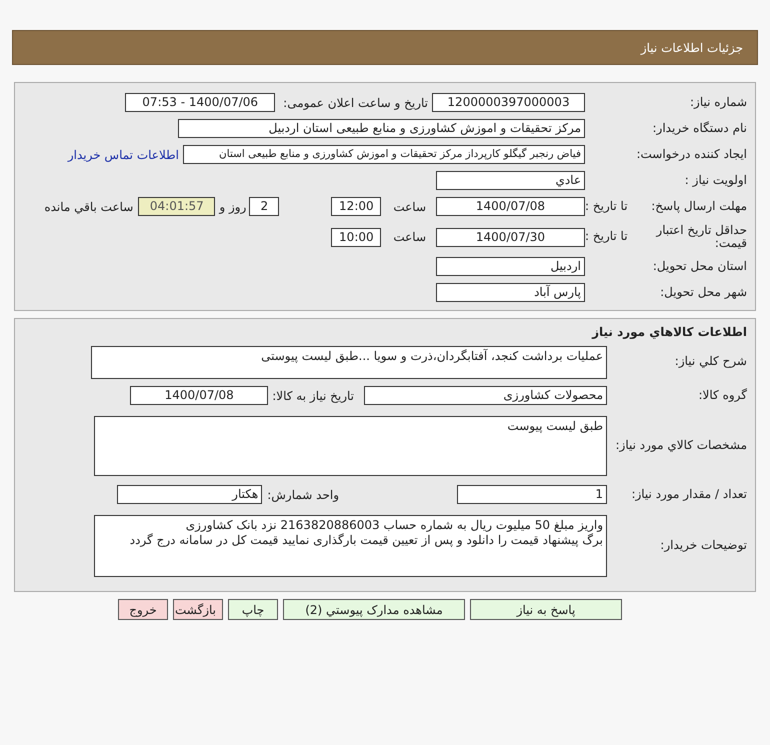  I want to click on field-label: نام دستگاه خریدار:, so click(699, 129).